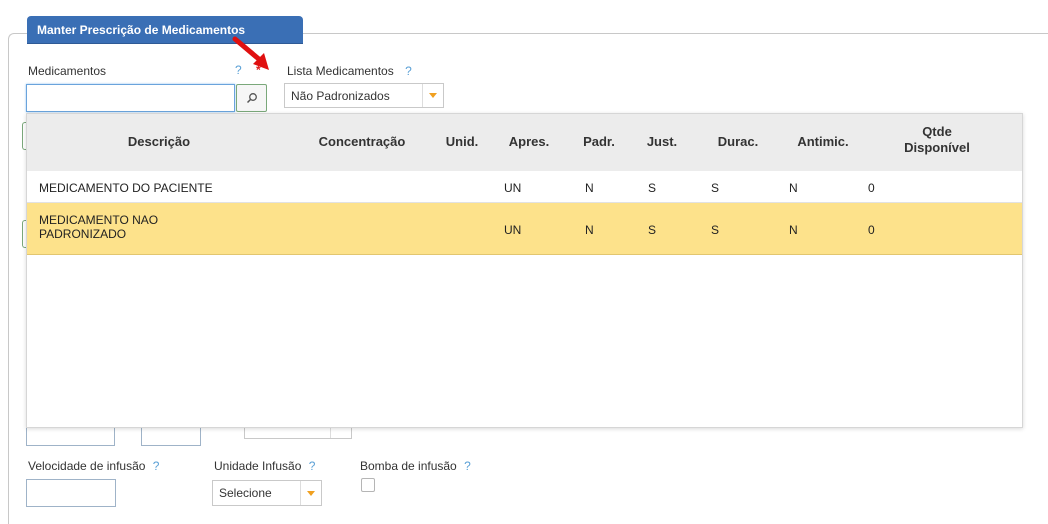 This screenshot has height=524, width=1048. What do you see at coordinates (462, 141) in the screenshot?
I see `col-unid: Unid.` at bounding box center [462, 141].